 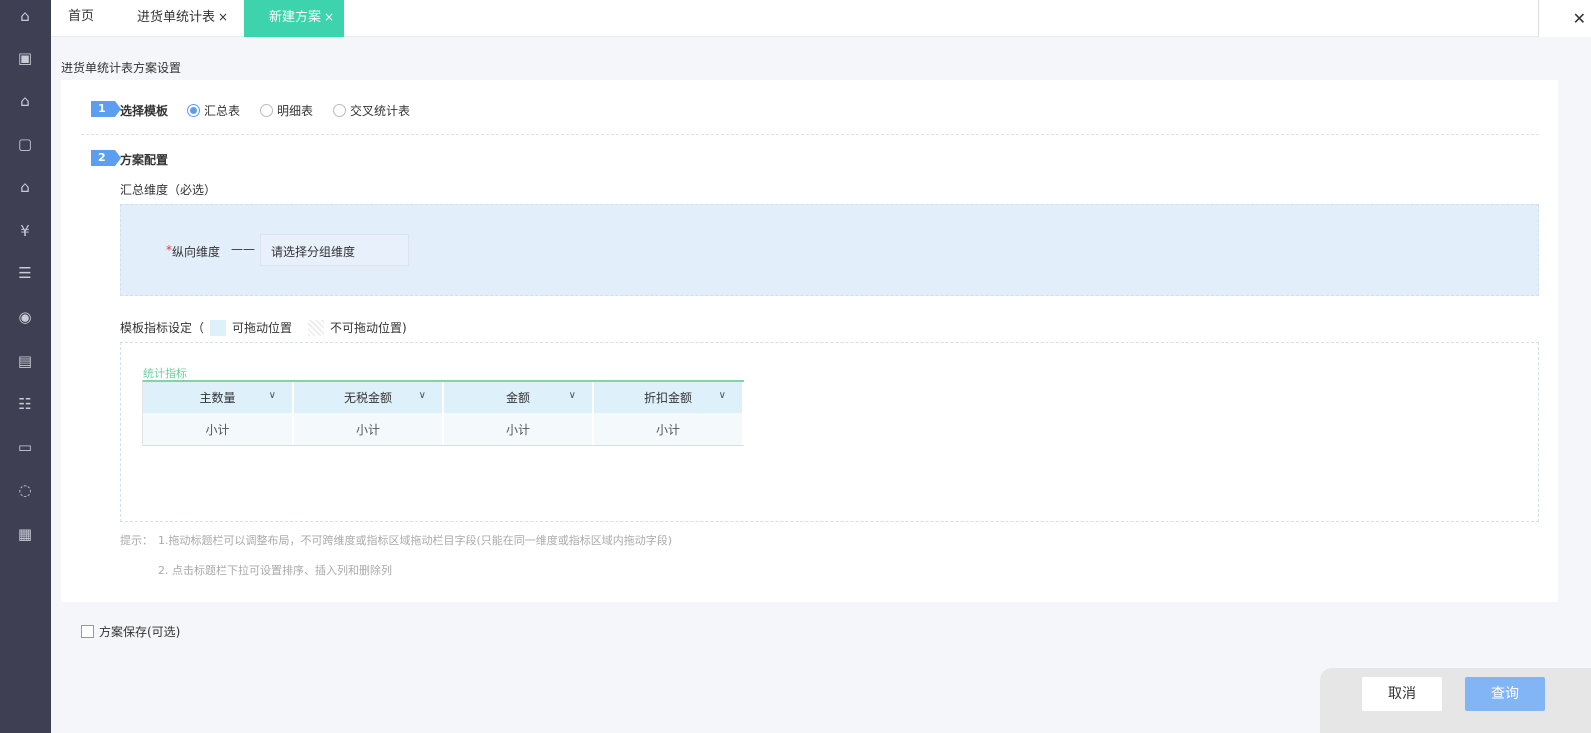 What do you see at coordinates (275, 570) in the screenshot?
I see `hint-line: 2. 点击标题栏下拉可设置排序、插入列和删除列` at bounding box center [275, 570].